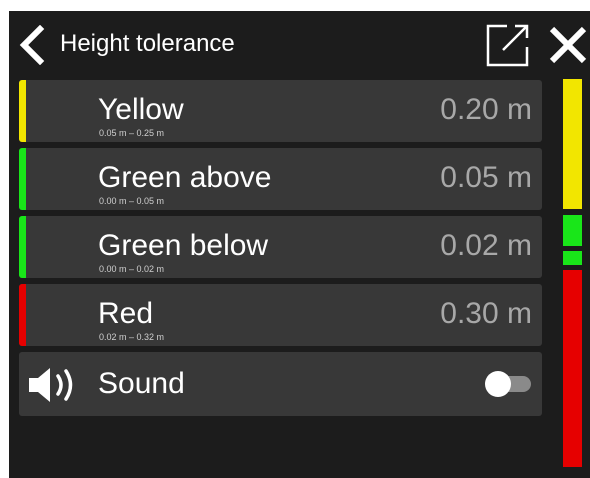 The image size is (590, 478). What do you see at coordinates (132, 337) in the screenshot?
I see `tolerance-range: 0.02 m – 0.32 m` at bounding box center [132, 337].